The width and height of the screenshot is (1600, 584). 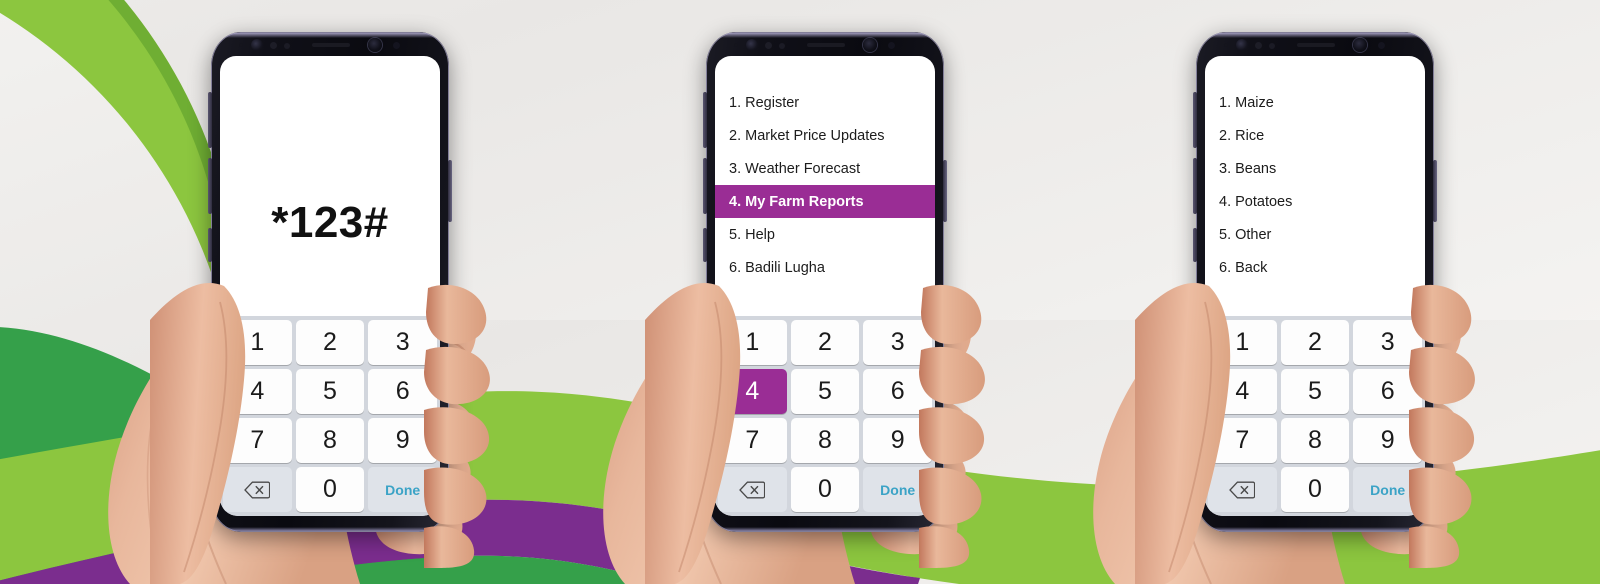 What do you see at coordinates (1243, 267) in the screenshot?
I see `menu-item-label: 6. Back` at bounding box center [1243, 267].